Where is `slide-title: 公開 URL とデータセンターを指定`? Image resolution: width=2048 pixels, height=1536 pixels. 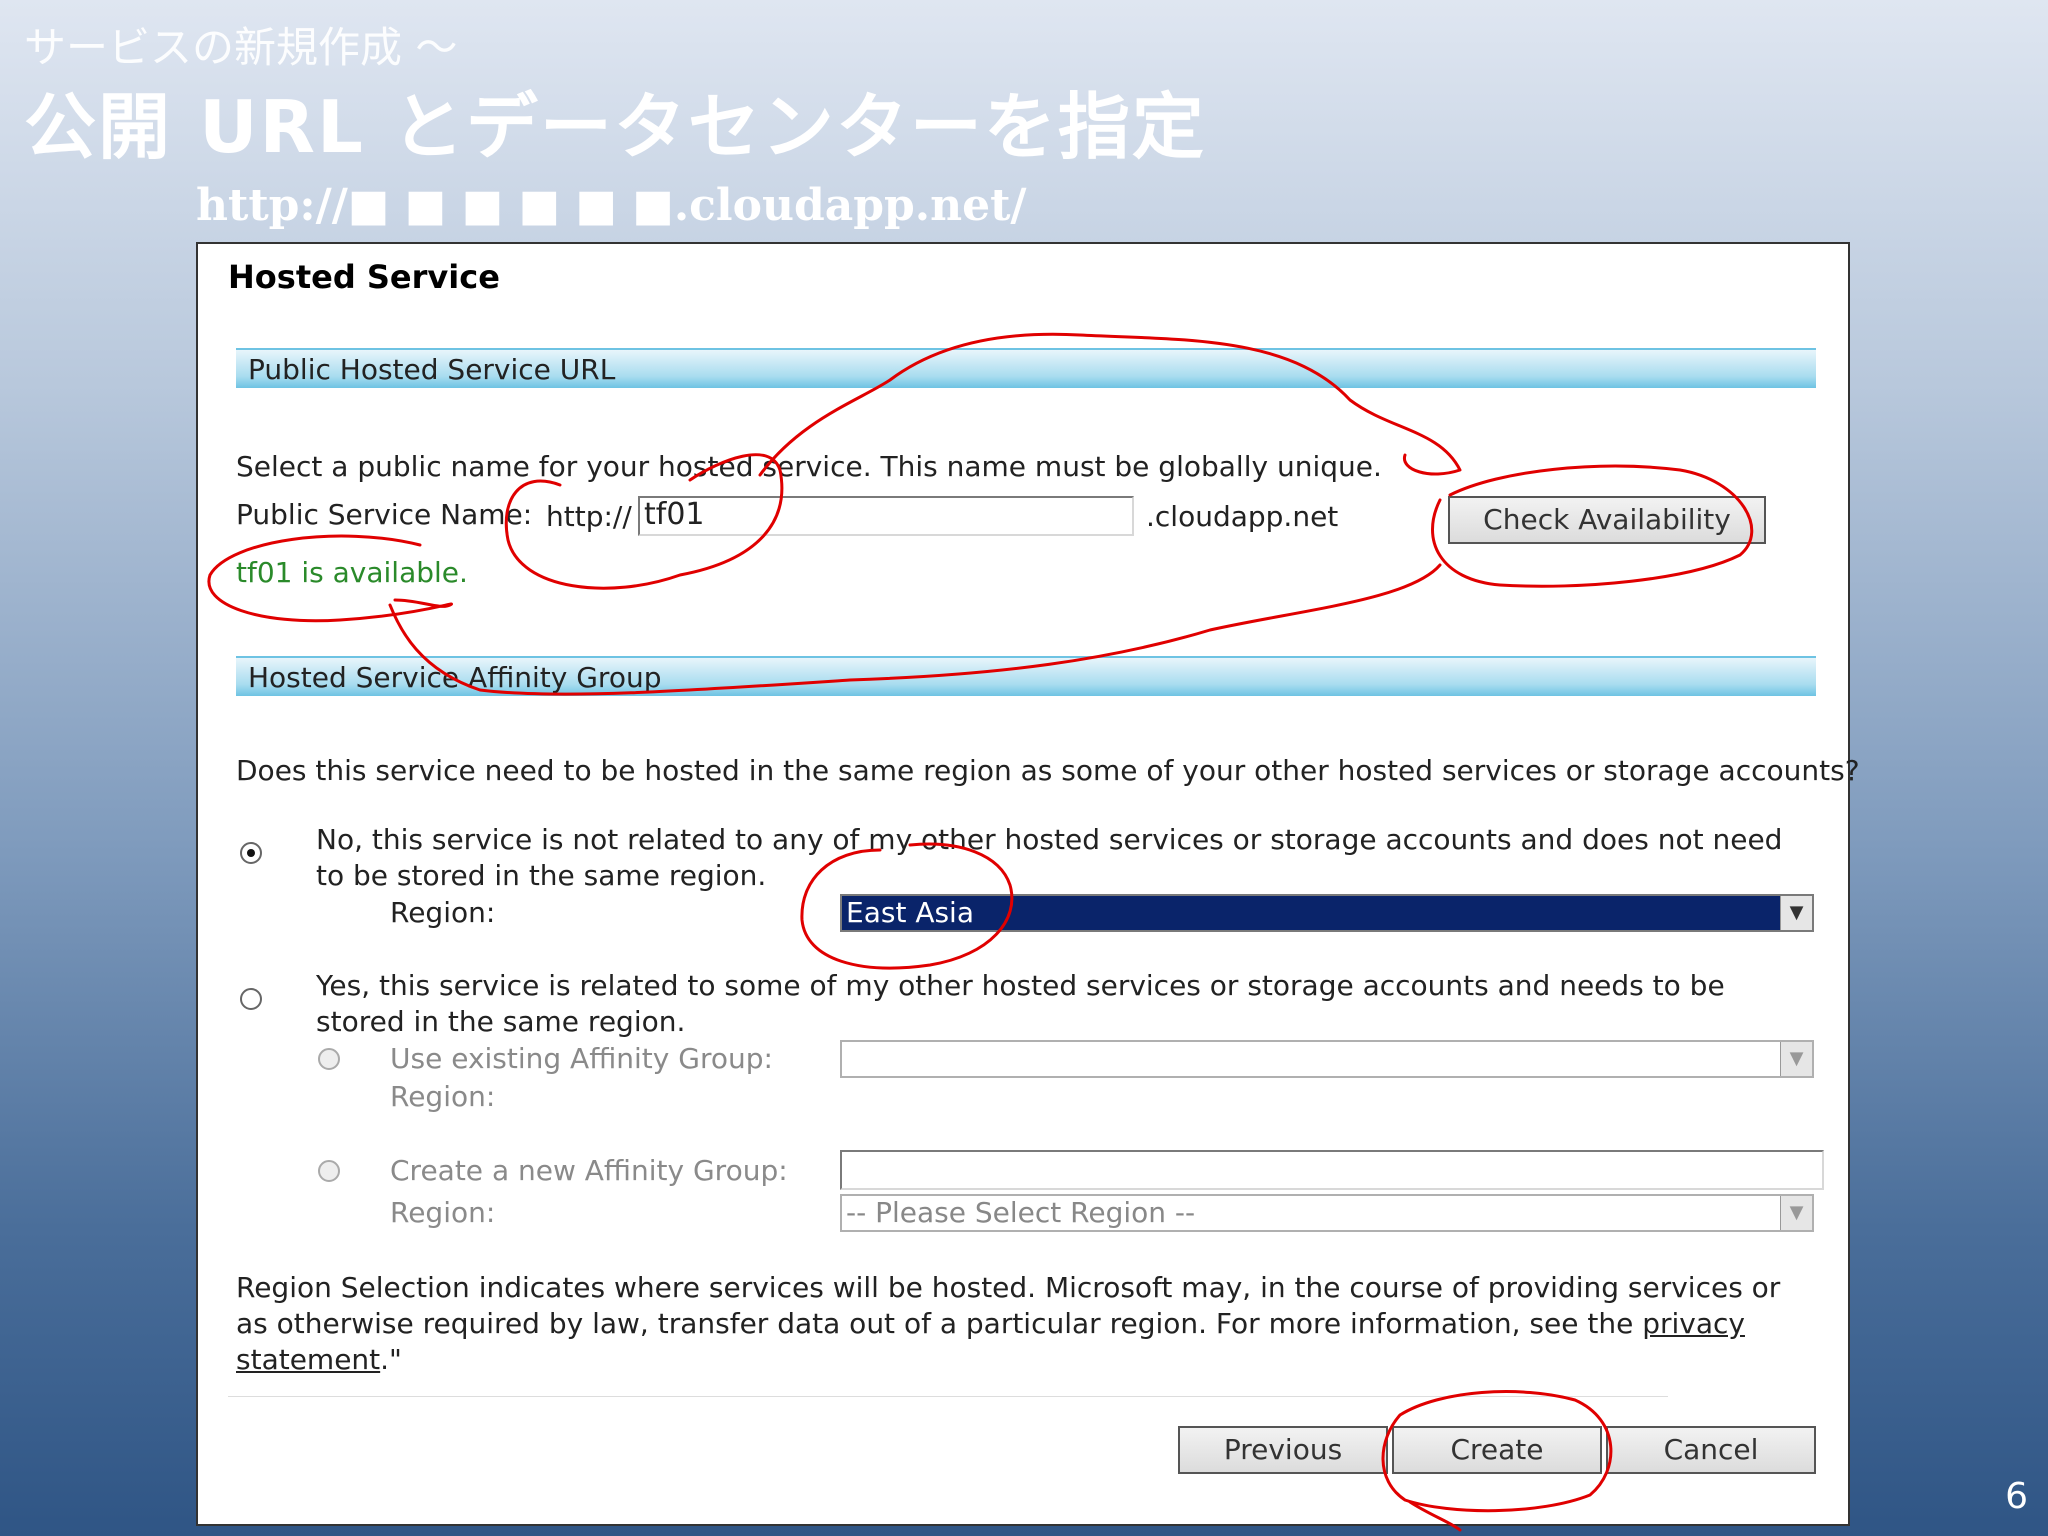
slide-title: 公開 URL とデータセンターを指定 is located at coordinates (615, 127).